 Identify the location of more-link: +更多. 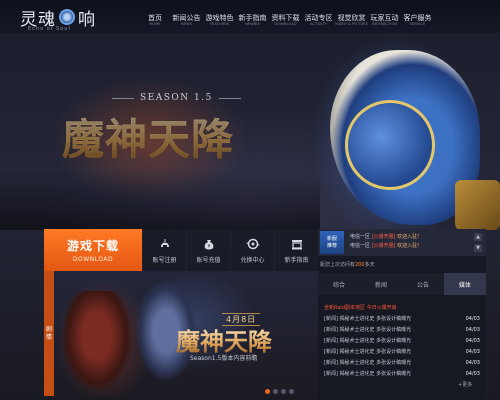
(465, 384).